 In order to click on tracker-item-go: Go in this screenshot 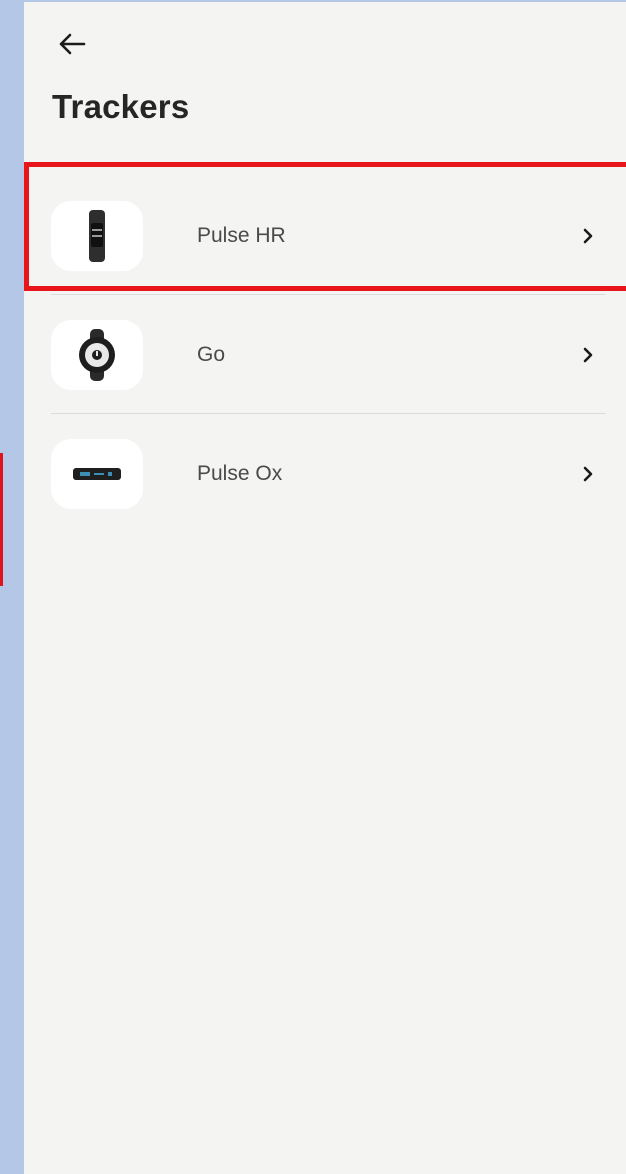, I will do `click(325, 354)`.